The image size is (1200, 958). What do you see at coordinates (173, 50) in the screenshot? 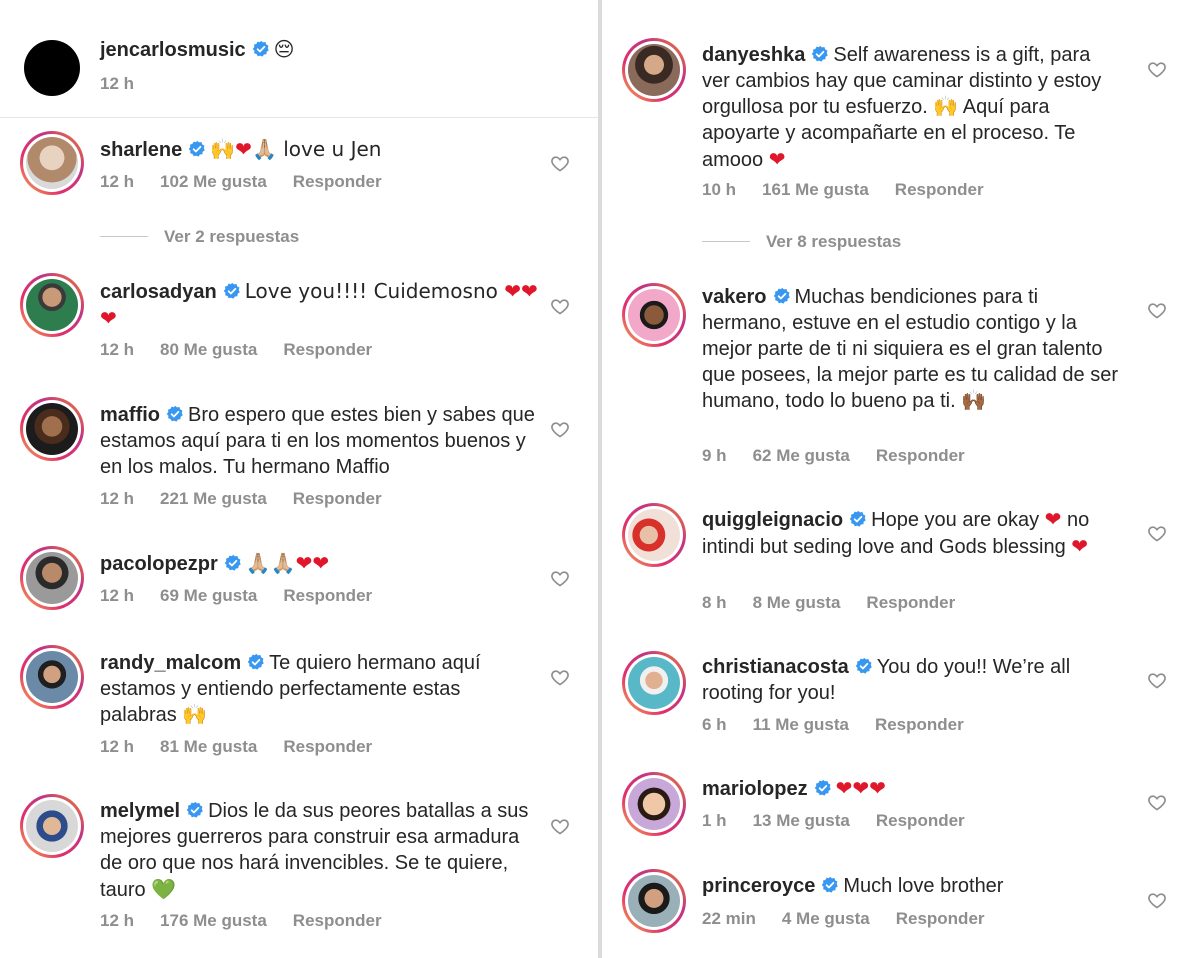
I see `post-author-username: jencarlosmusic` at bounding box center [173, 50].